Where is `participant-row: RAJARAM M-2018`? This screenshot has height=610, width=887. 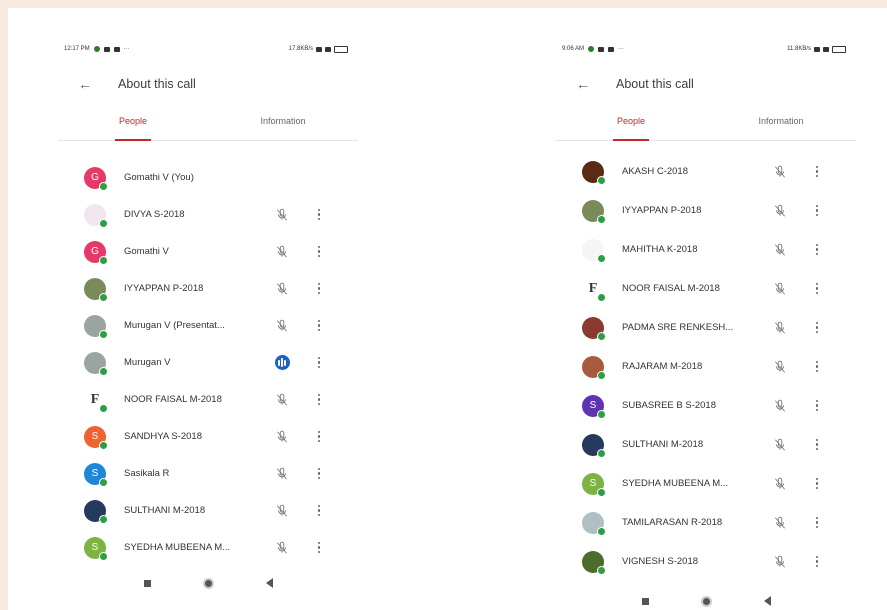 participant-row: RAJARAM M-2018 is located at coordinates (706, 366).